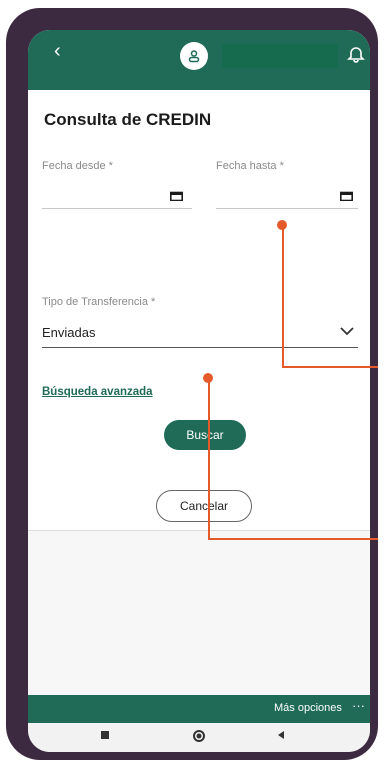 Image resolution: width=387 pixels, height=765 pixels. Describe the element at coordinates (280, 56) in the screenshot. I see `user-name-redacted` at that location.